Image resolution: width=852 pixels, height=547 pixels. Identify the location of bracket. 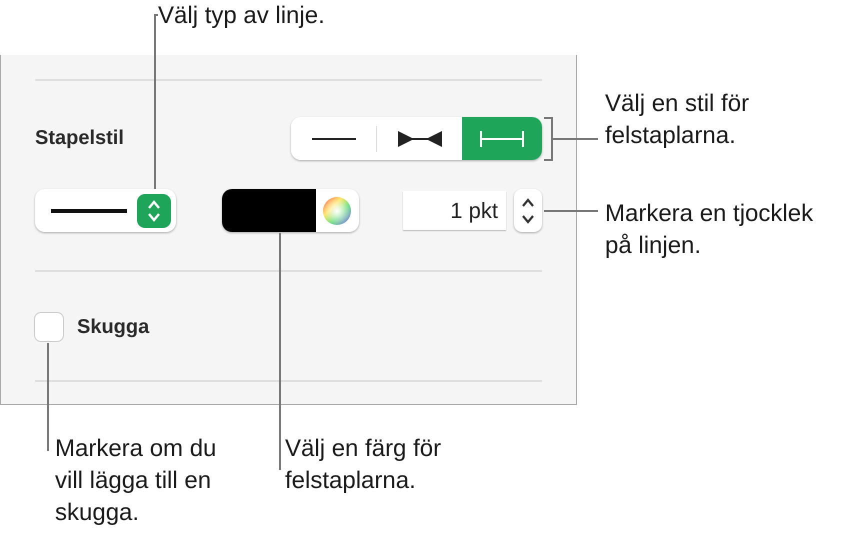
(548, 139).